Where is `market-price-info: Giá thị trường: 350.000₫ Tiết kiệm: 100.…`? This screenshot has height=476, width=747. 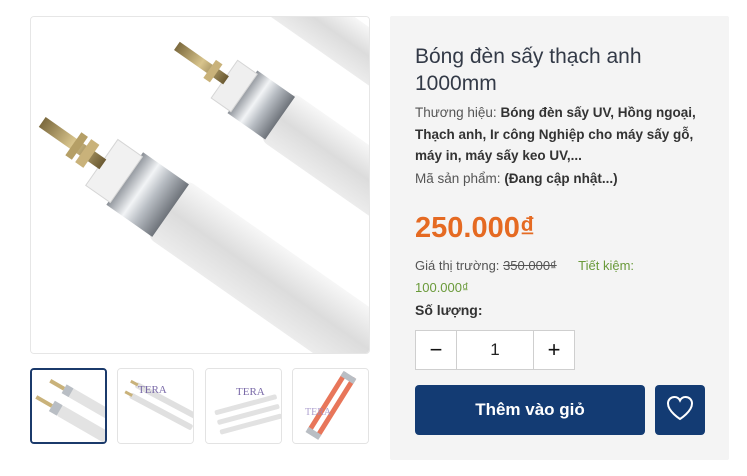 market-price-info: Giá thị trường: 350.000₫ Tiết kiệm: 100.… is located at coordinates (565, 277).